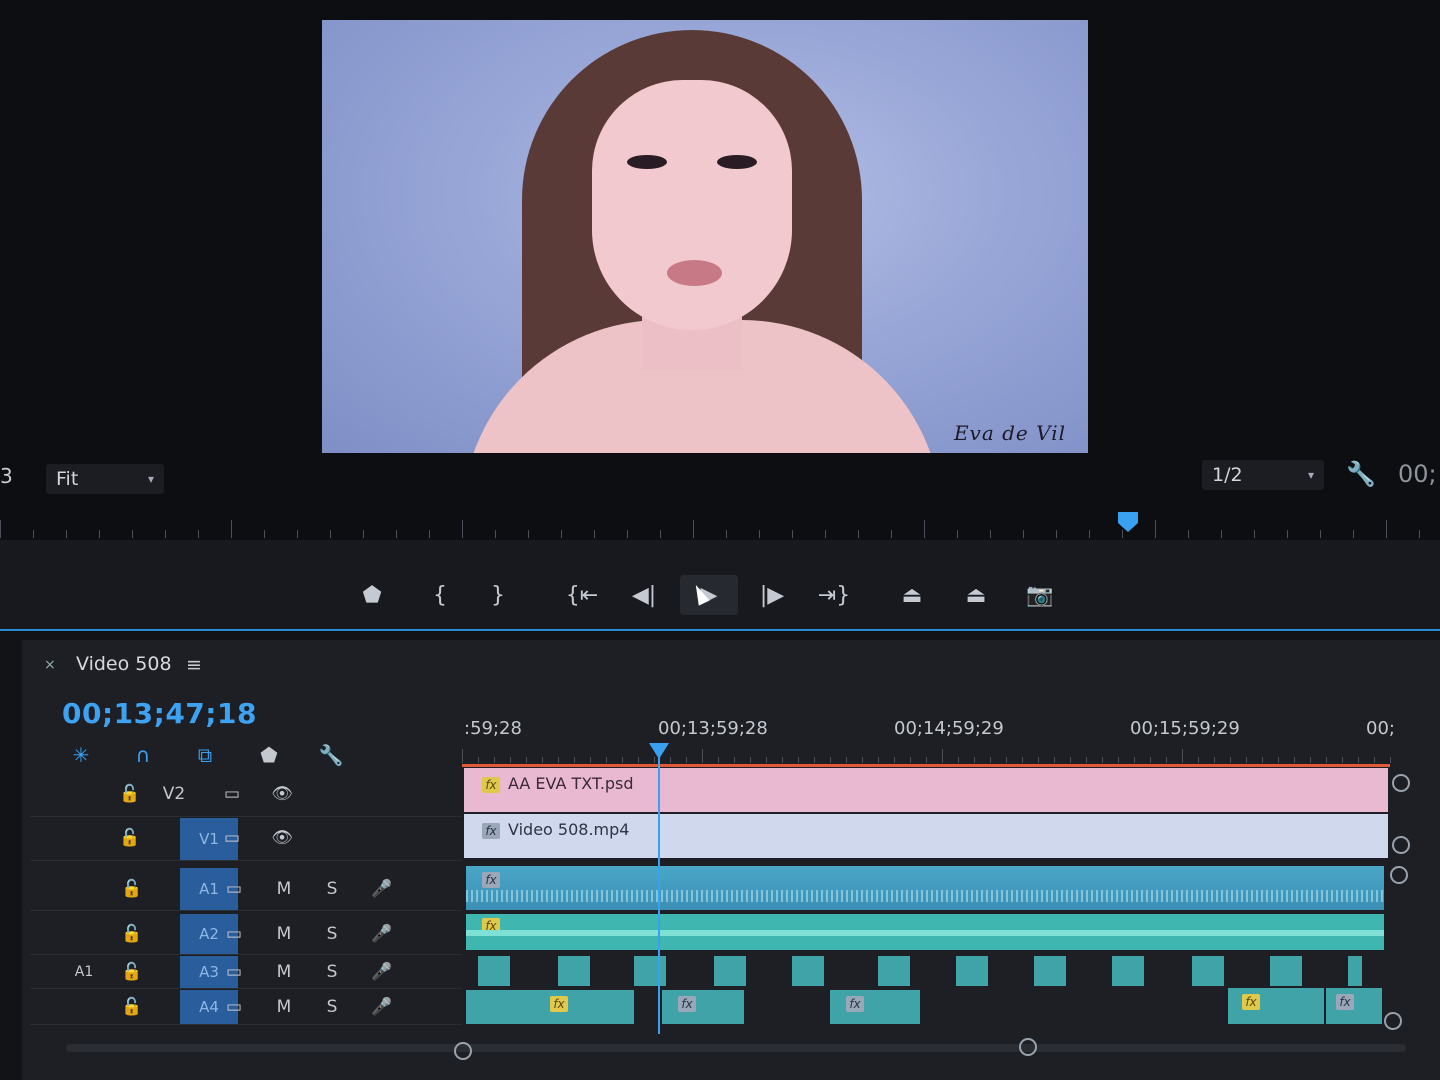 Image resolution: width=1440 pixels, height=1080 pixels. I want to click on zoom-handle-right, so click(1028, 1047).